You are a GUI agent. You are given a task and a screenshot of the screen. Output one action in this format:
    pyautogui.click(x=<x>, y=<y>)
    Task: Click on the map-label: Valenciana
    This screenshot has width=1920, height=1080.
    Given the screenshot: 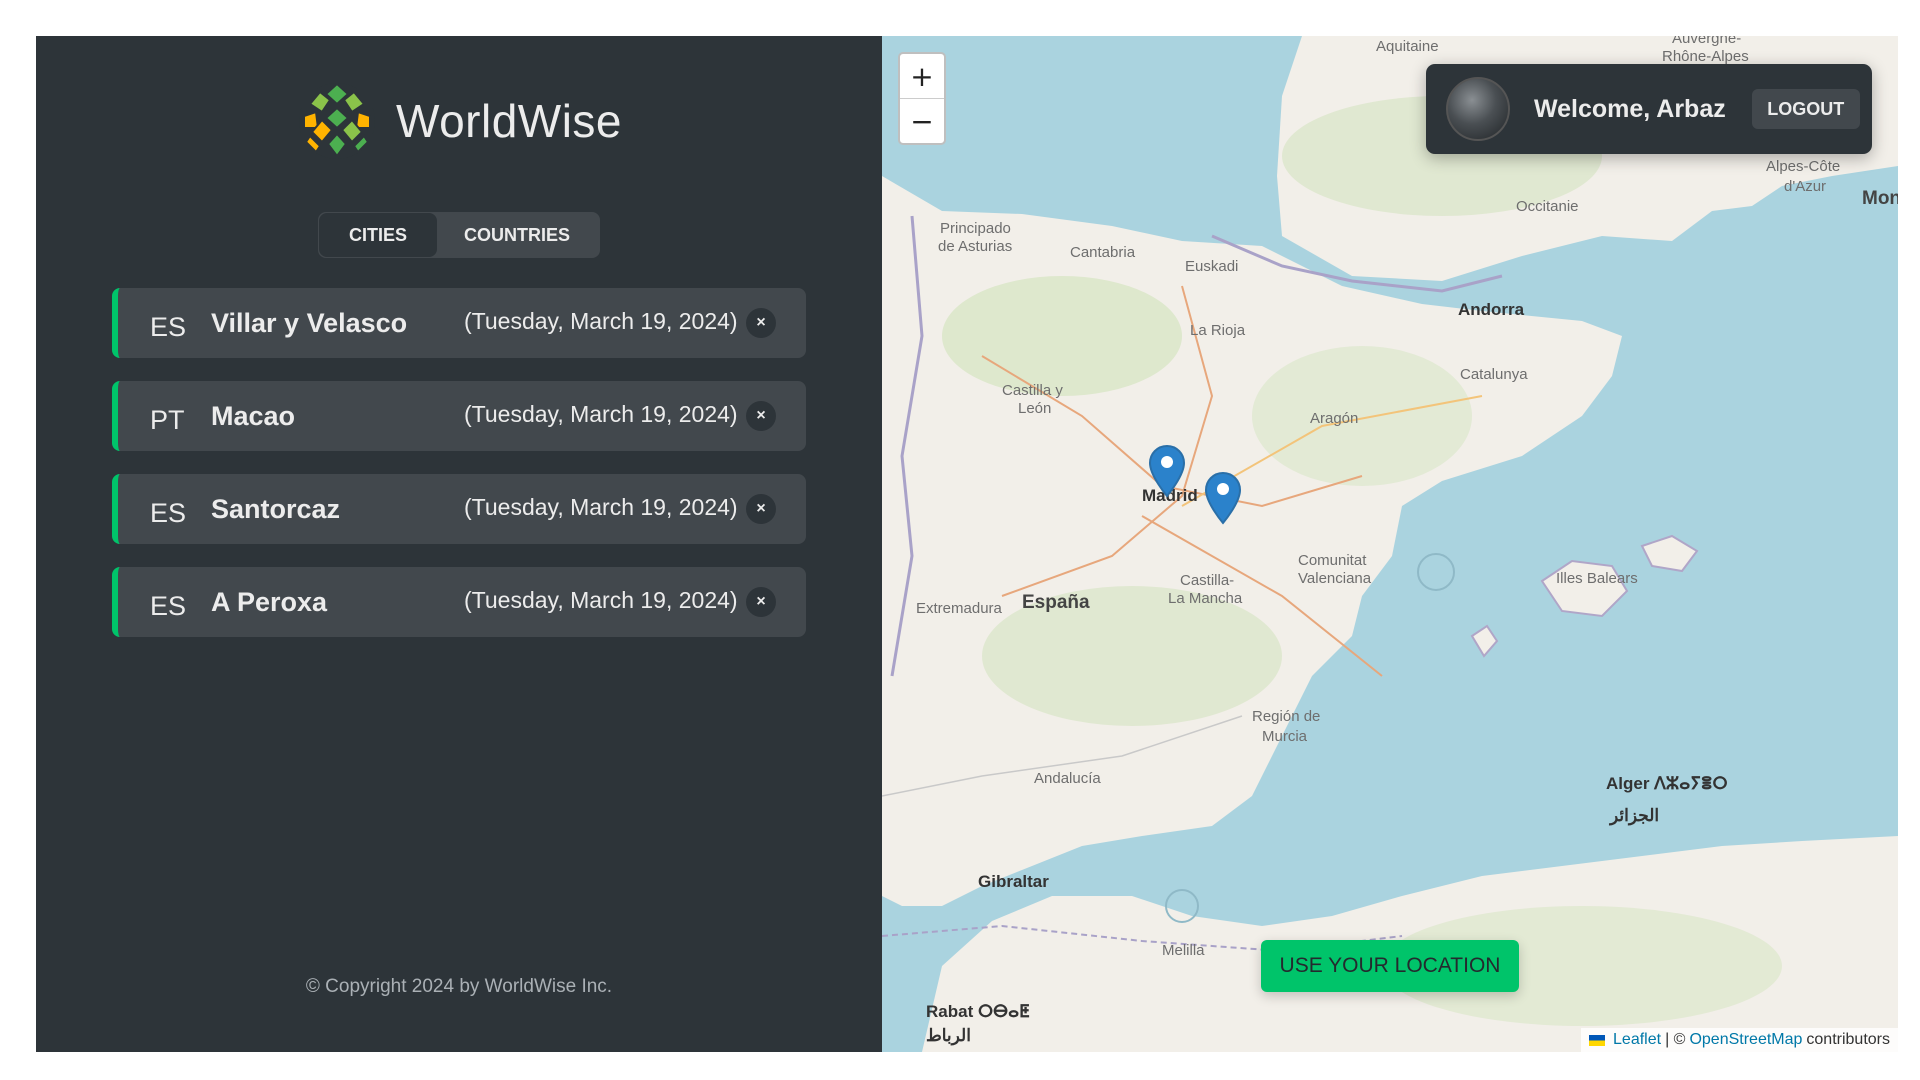 What is the action you would take?
    pyautogui.click(x=1335, y=578)
    